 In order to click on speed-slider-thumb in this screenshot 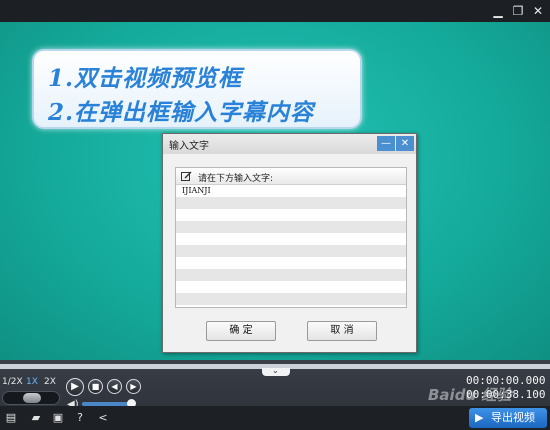, I will do `click(32, 398)`.